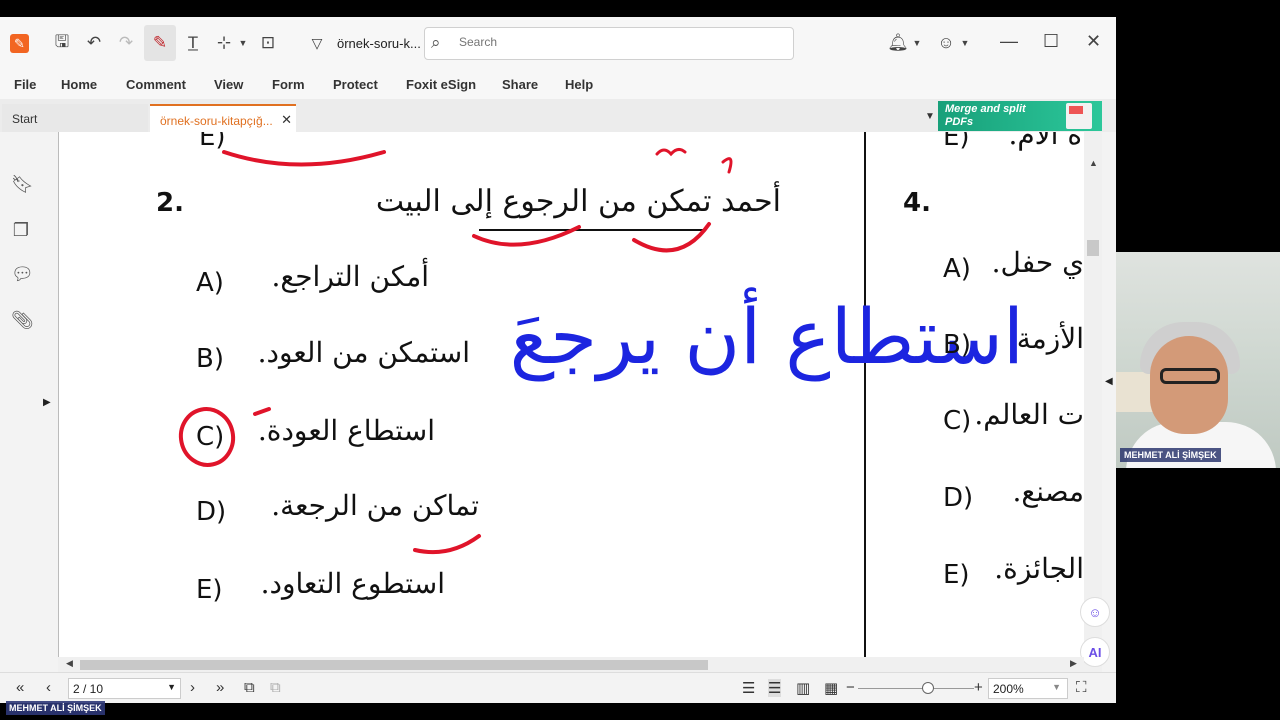 This screenshot has height=720, width=1280. I want to click on vertical-scrollbar: ▲, so click(1093, 402).